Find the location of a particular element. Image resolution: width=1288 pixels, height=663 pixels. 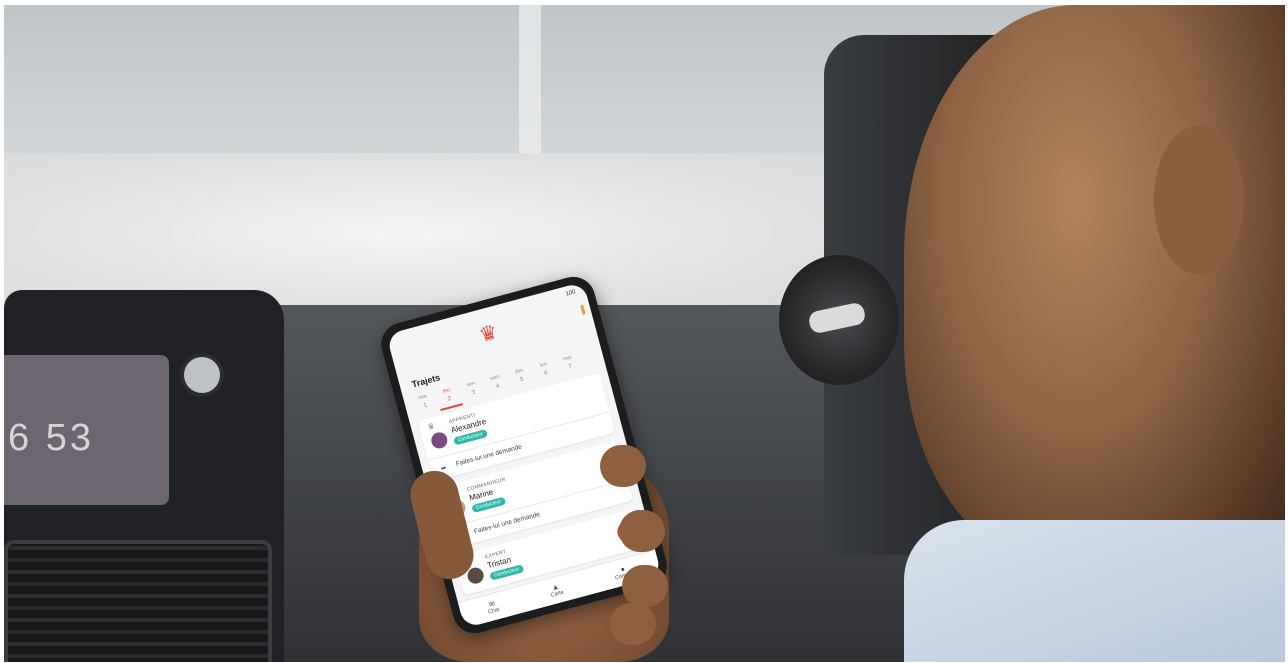

day-tab: mar. 7 is located at coordinates (569, 363).